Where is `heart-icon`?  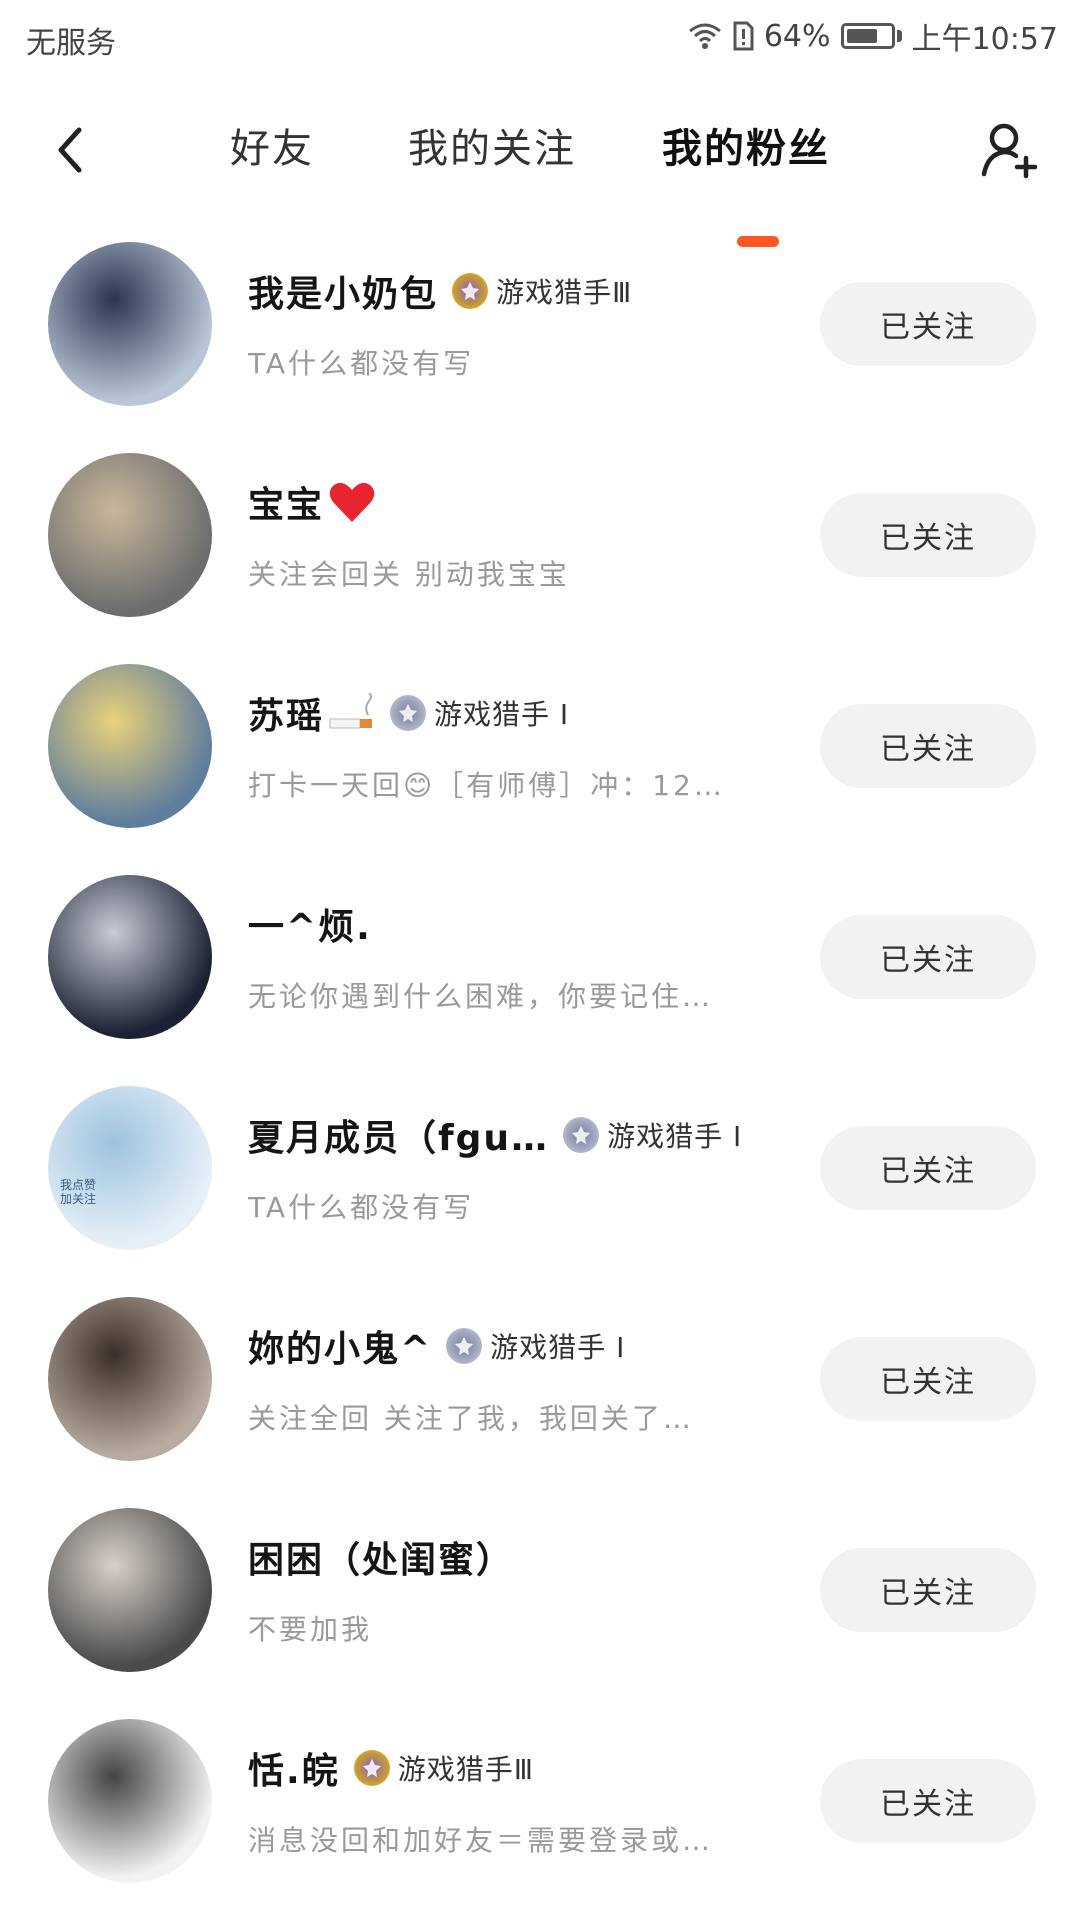 heart-icon is located at coordinates (352, 502).